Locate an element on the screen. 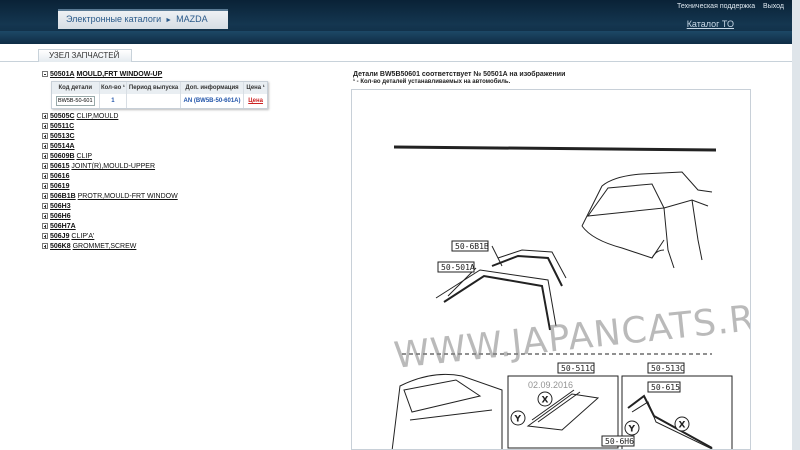  support-link: Техническая поддержка is located at coordinates (716, 6).